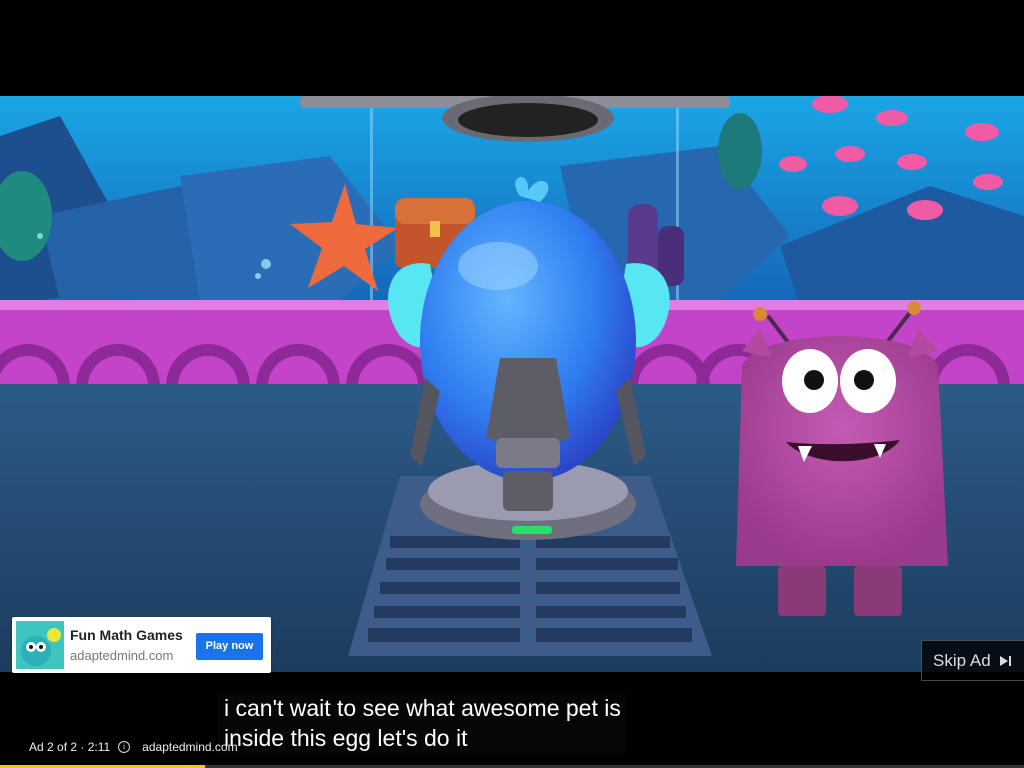  What do you see at coordinates (346, 738) in the screenshot?
I see `caption-line: inside this egg let's do it` at bounding box center [346, 738].